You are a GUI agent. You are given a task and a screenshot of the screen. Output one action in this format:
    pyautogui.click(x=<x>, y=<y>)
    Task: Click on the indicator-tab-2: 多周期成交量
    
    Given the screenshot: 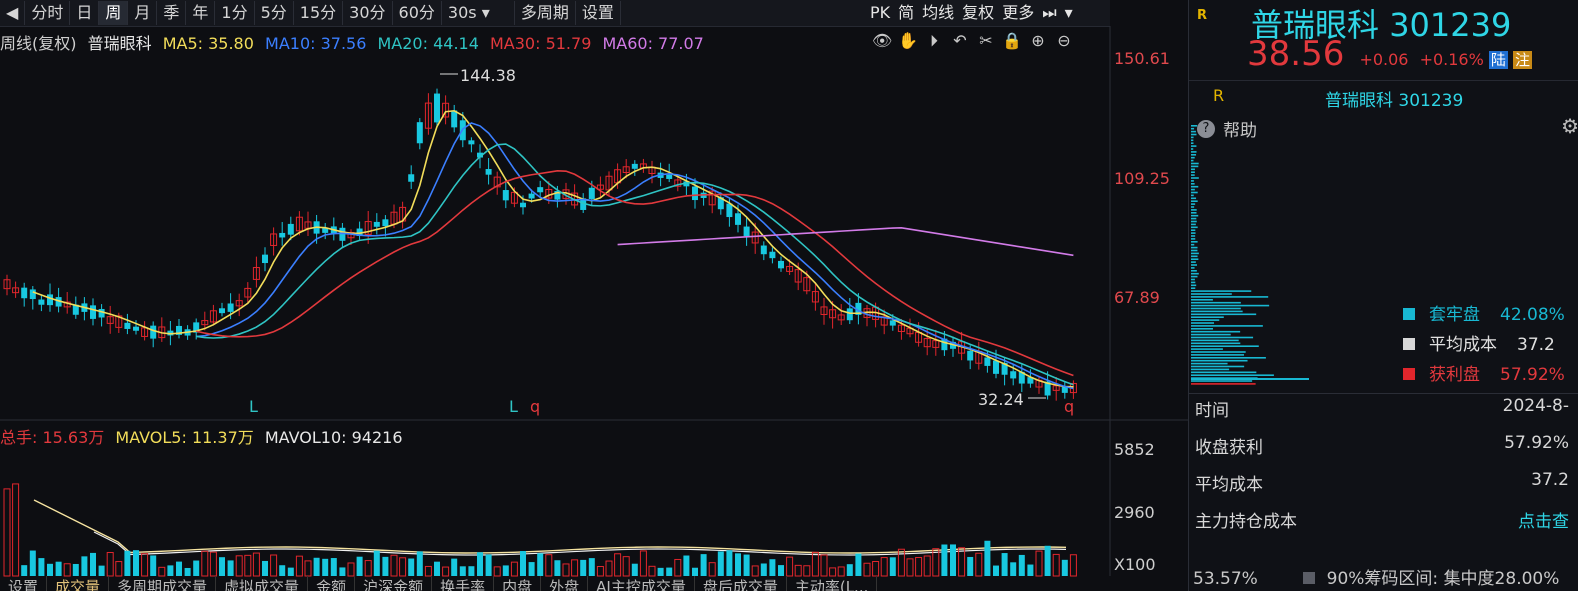 What is the action you would take?
    pyautogui.click(x=162, y=583)
    